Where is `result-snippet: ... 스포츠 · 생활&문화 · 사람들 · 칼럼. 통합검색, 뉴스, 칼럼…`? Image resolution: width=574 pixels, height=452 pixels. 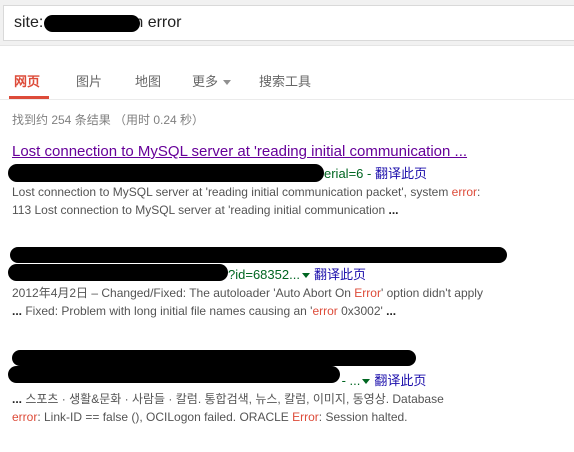 result-snippet: ... 스포츠 · 생활&문화 · 사람들 · 칼럼. 통합검색, 뉴스, 칼럼… is located at coordinates (292, 408).